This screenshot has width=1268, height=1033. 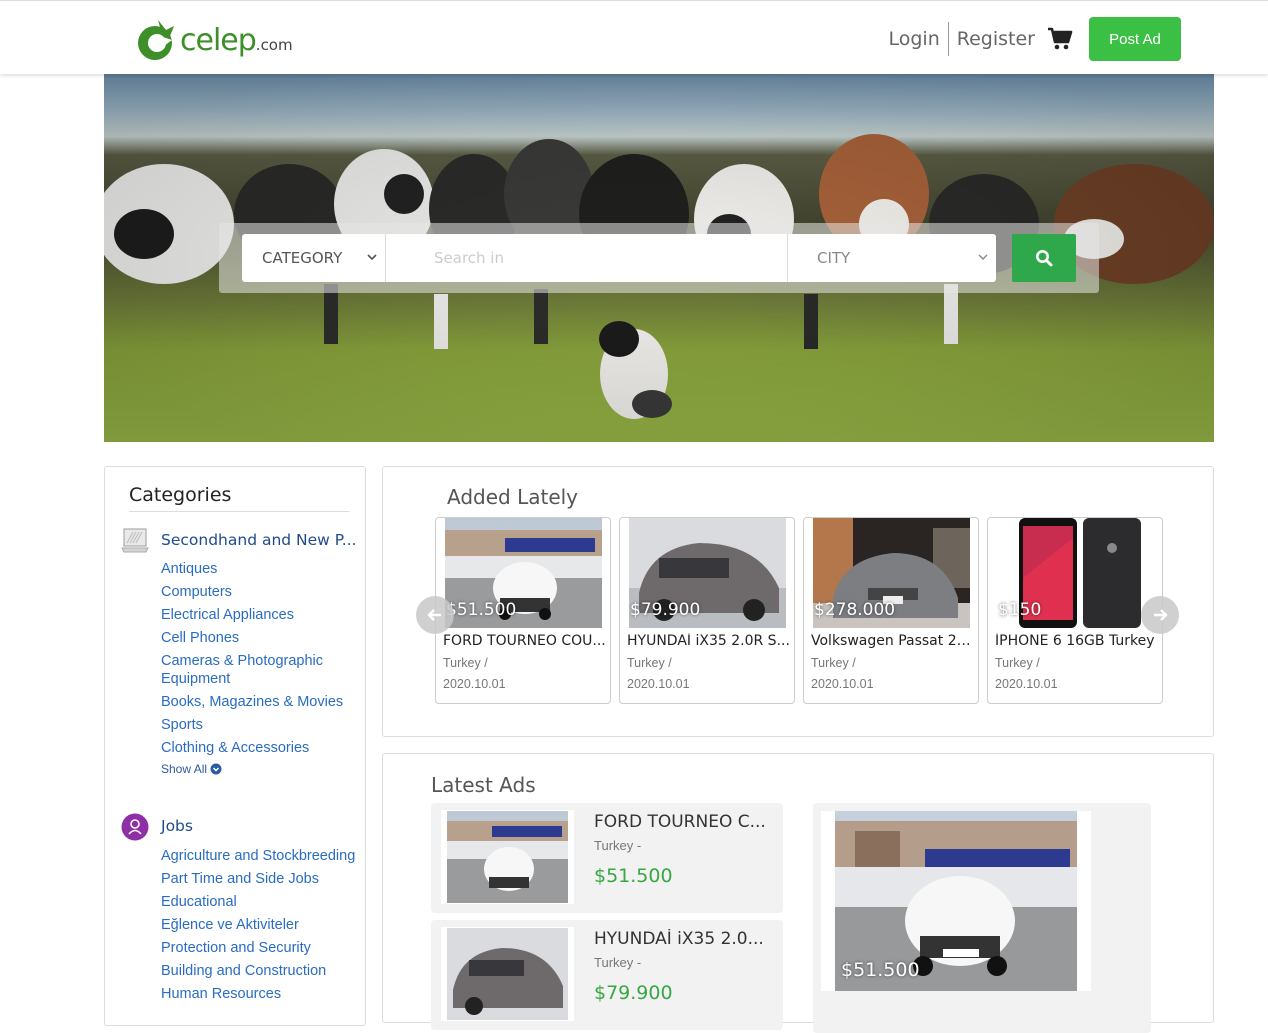 What do you see at coordinates (177, 826) in the screenshot?
I see `category-heading-jobs: Jobs` at bounding box center [177, 826].